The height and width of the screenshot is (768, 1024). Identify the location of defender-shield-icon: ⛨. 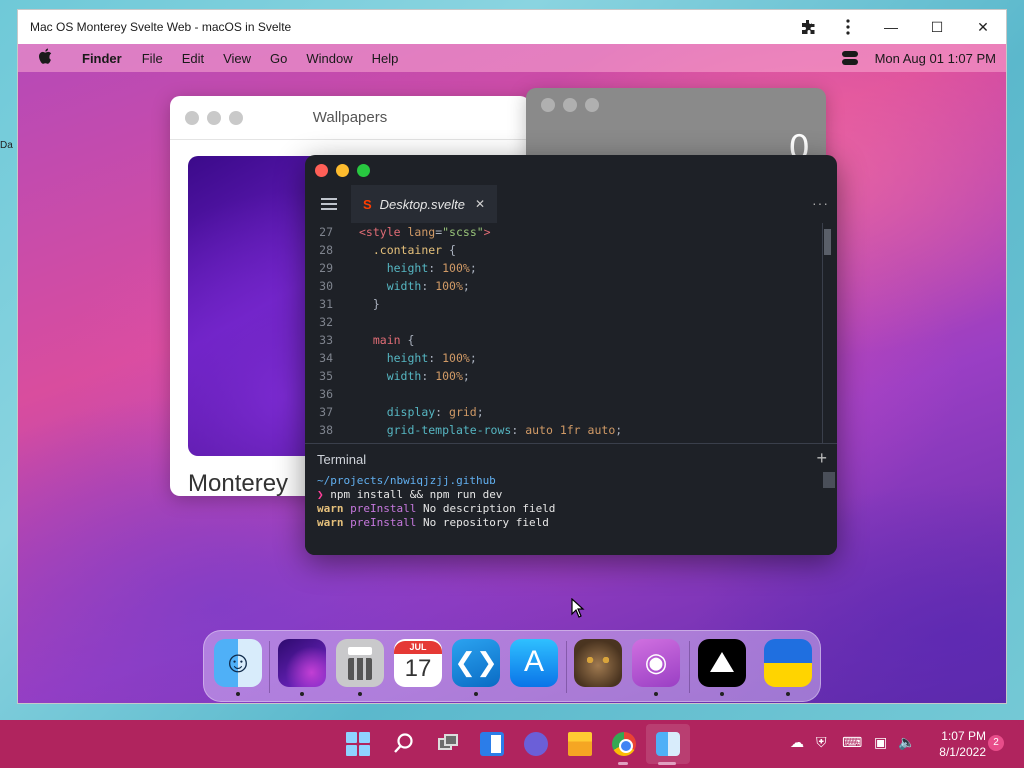
(821, 742).